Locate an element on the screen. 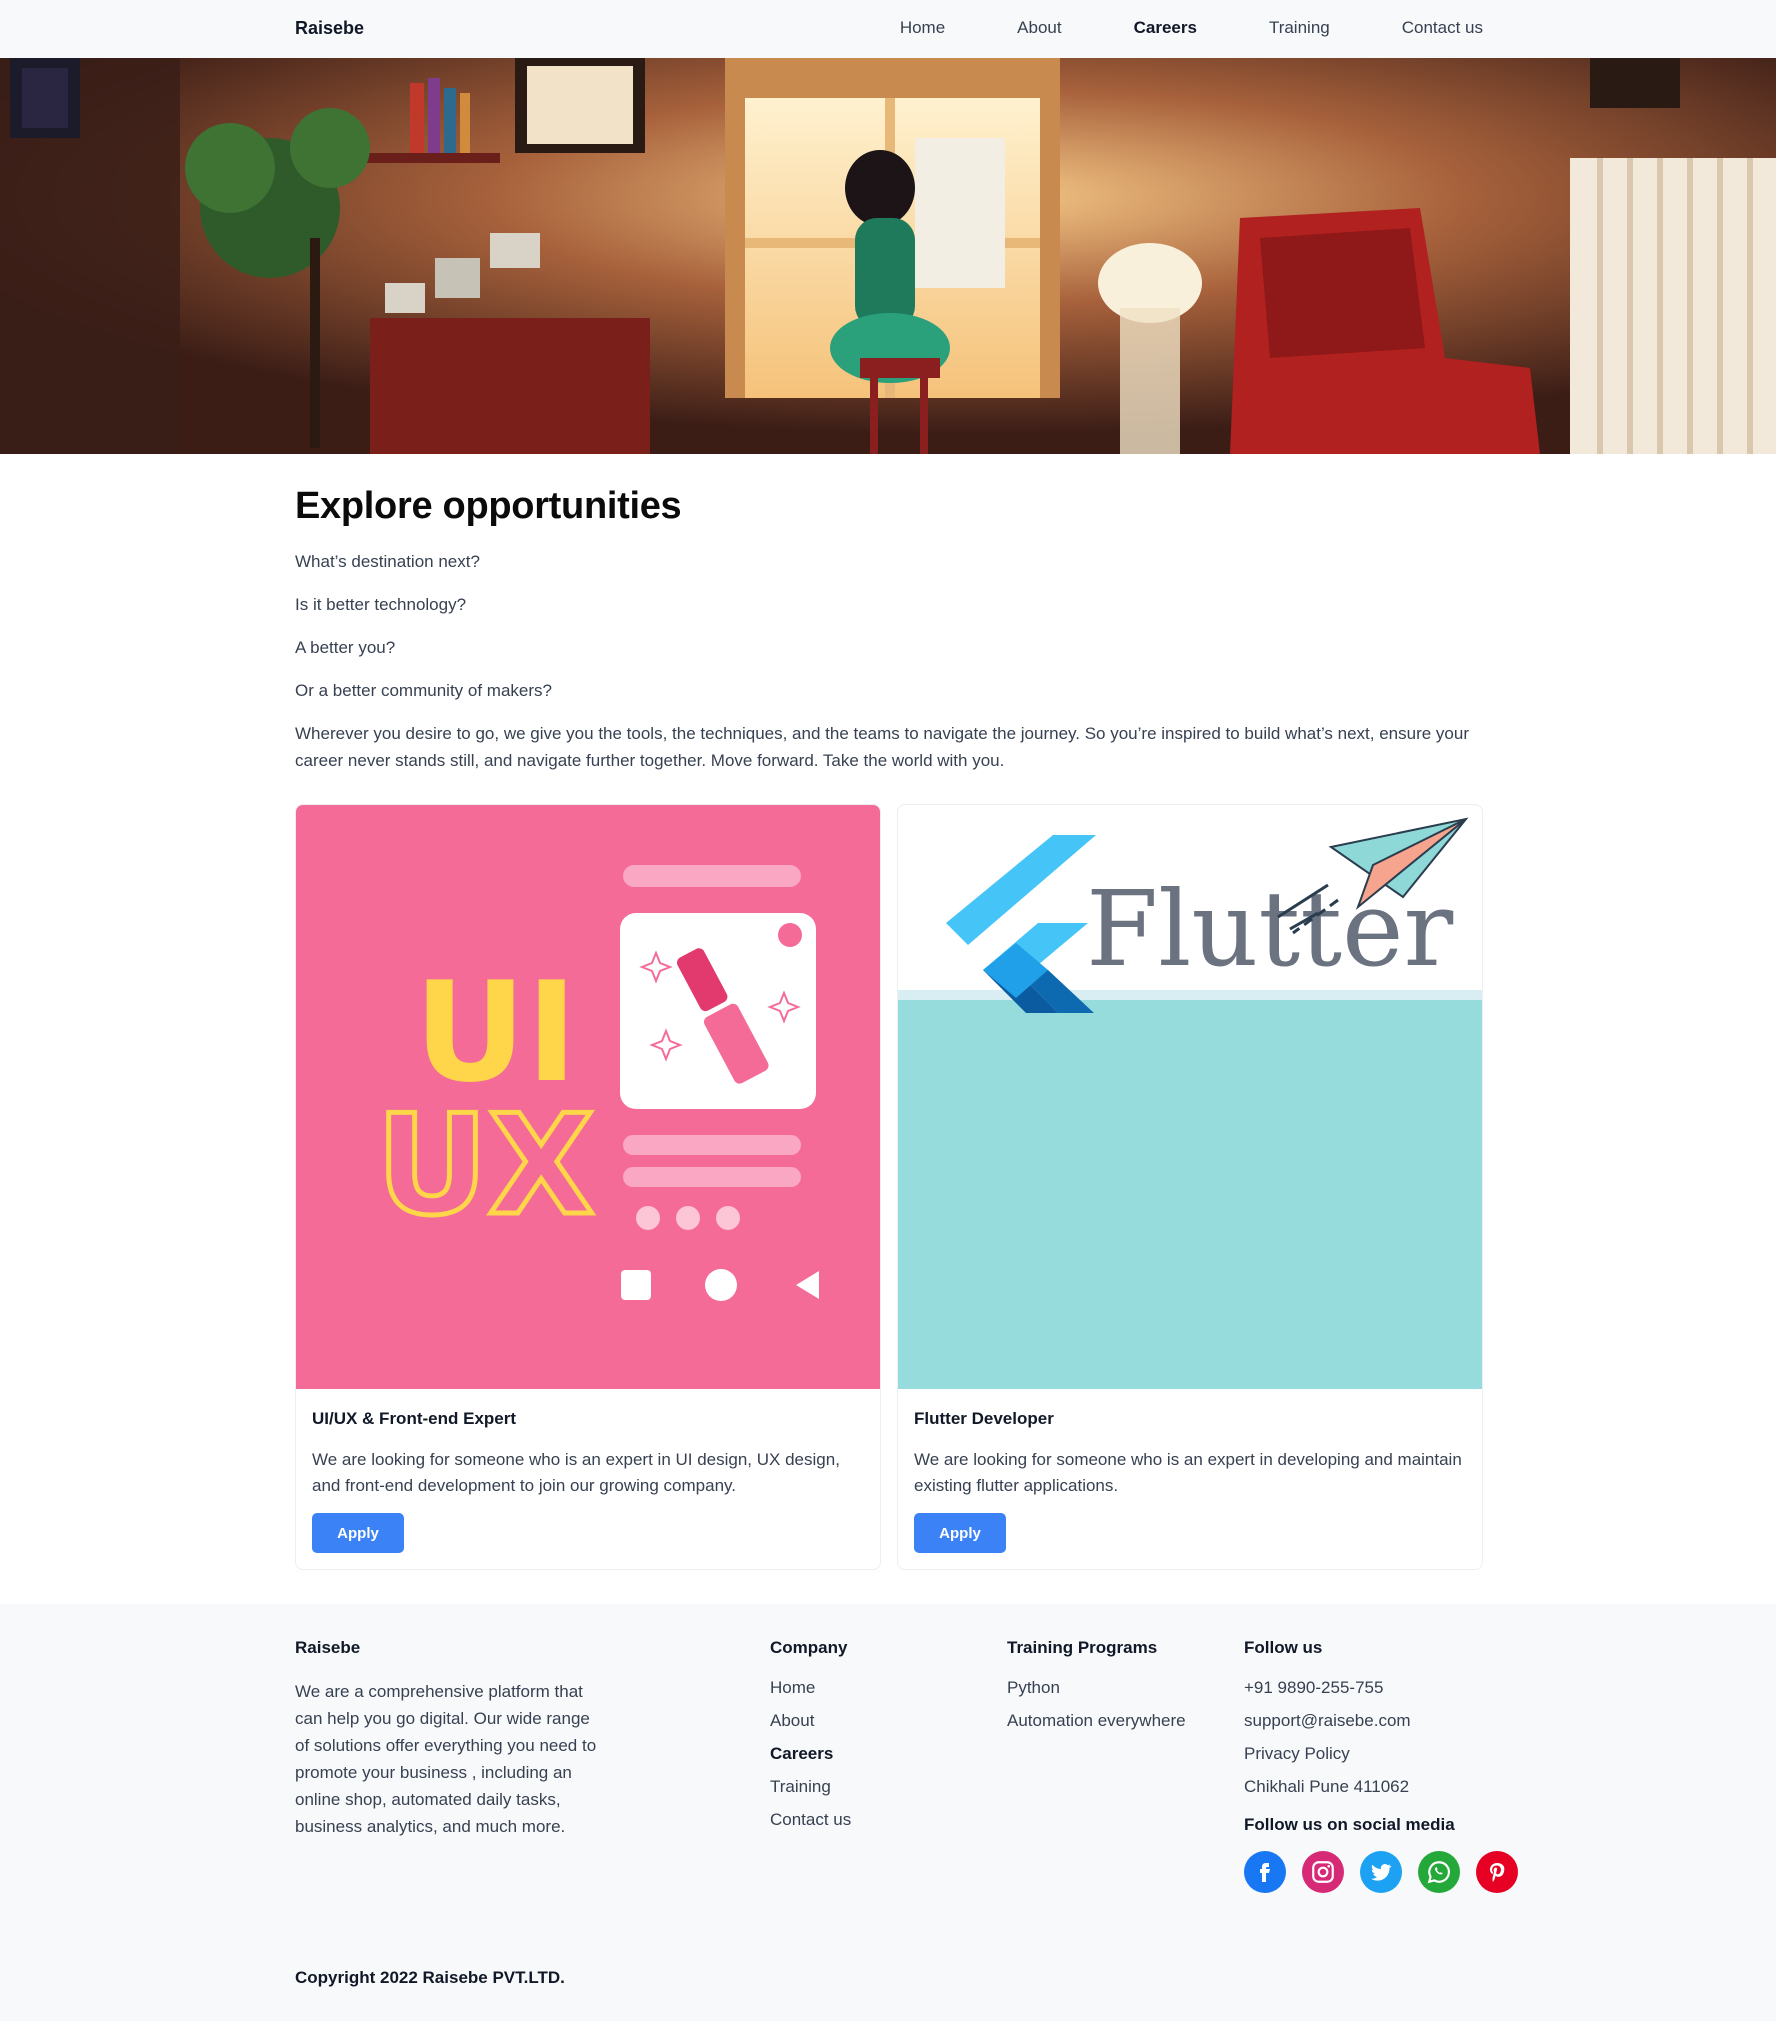 The height and width of the screenshot is (2021, 1776). uiux-card-image: UI UX is located at coordinates (588, 1097).